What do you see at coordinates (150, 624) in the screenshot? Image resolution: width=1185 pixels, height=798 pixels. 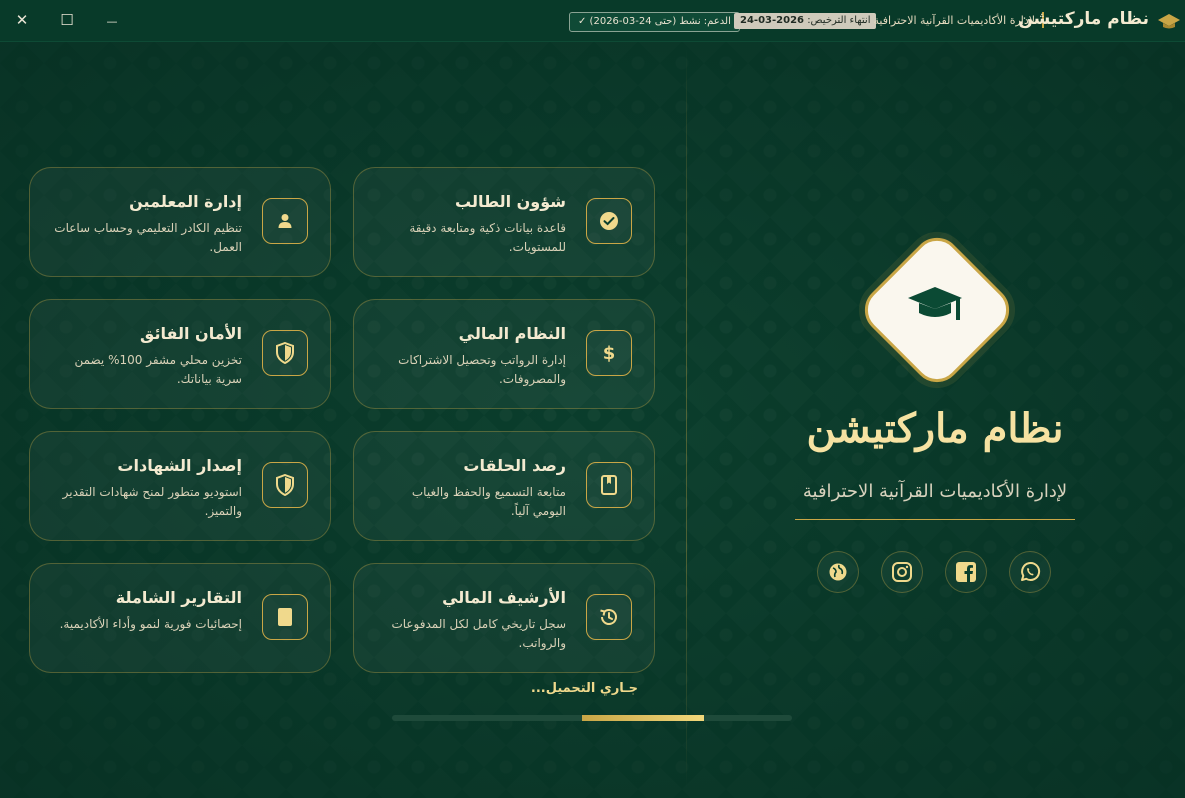 I see `feature-description: إحصائيات فورية لنمو وأداء الأكاديمية.` at bounding box center [150, 624].